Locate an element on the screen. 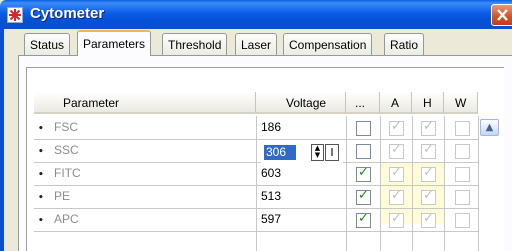 The width and height of the screenshot is (512, 251). scroll-up-icon: ▲ is located at coordinates (489, 127).